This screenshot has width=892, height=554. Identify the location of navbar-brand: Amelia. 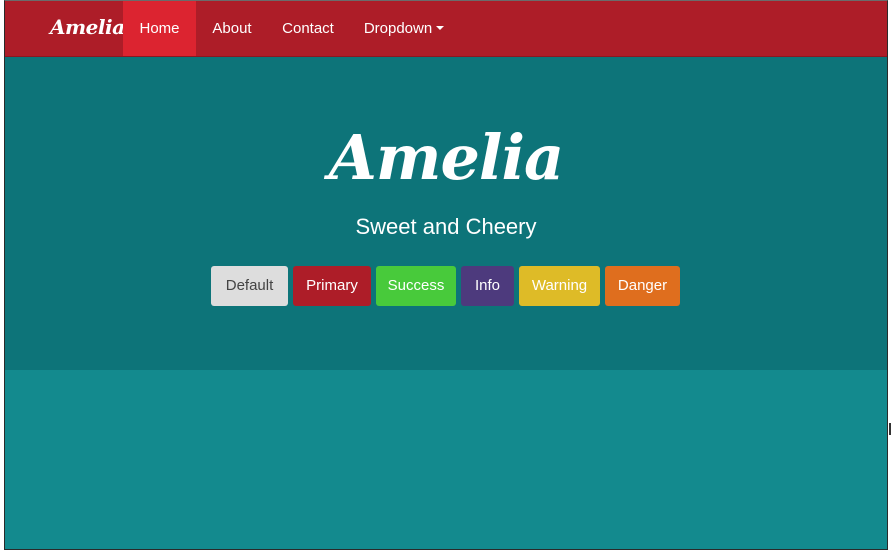
(87, 27).